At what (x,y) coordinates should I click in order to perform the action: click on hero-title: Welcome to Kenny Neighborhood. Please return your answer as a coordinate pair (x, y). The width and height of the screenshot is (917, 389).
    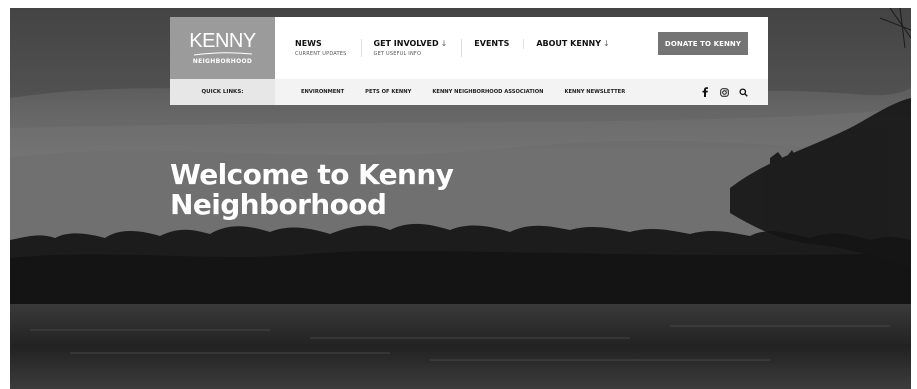
    Looking at the image, I should click on (340, 190).